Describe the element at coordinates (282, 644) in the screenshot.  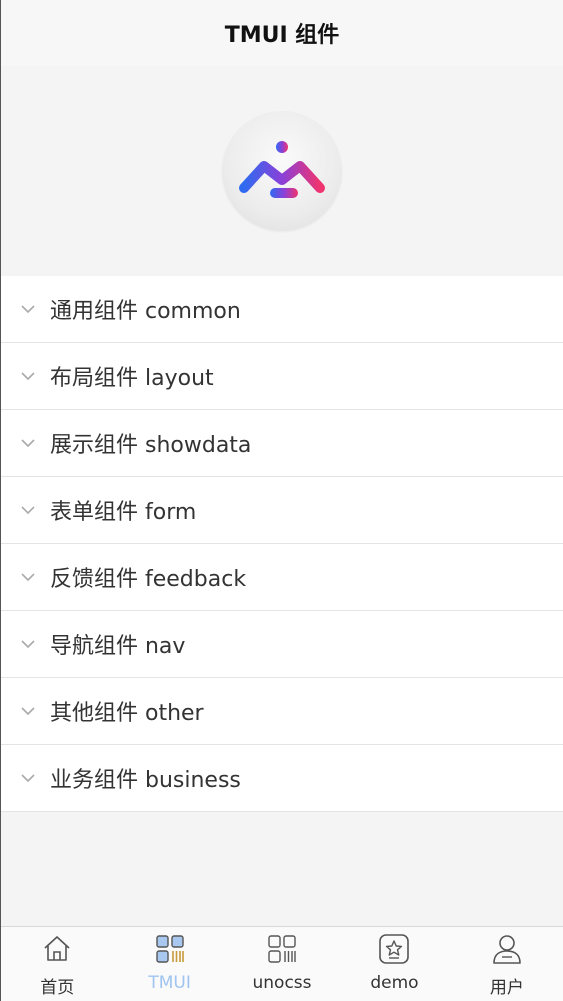
I see `list-item-nav: 导航组件 nav` at that location.